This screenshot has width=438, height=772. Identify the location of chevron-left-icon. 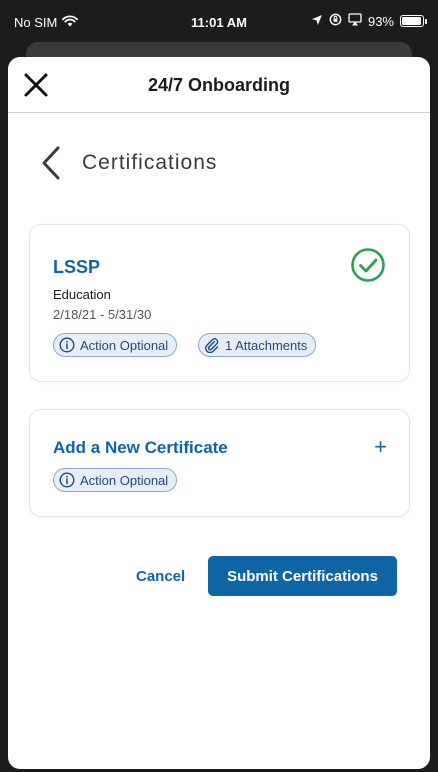
(51, 163).